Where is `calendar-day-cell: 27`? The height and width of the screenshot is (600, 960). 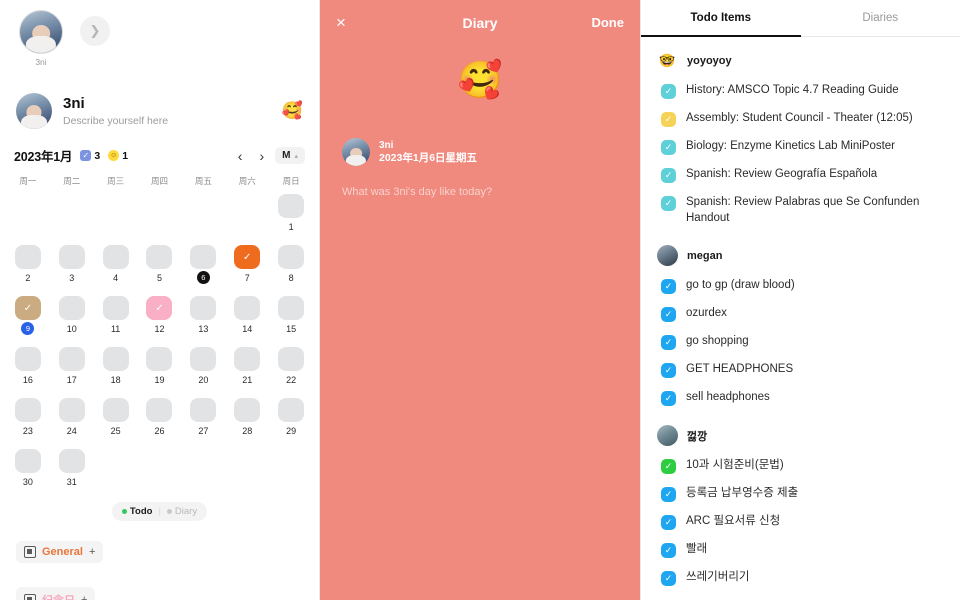 calendar-day-cell: 27 is located at coordinates (203, 417).